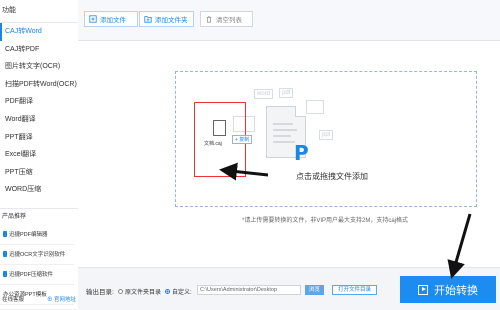 The image size is (500, 310). I want to click on recommend-item-pdf-editor: 迅捷PDF编辑器, so click(37, 235).